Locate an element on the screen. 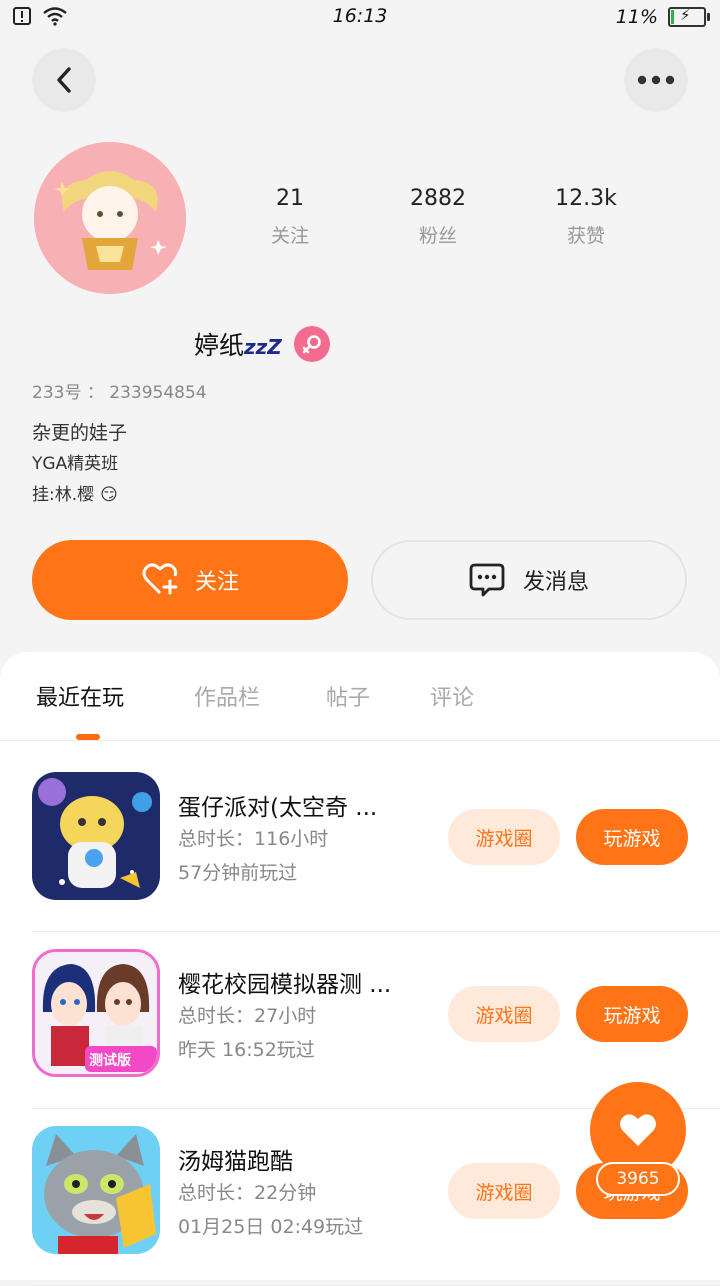  message-button: 发消息 is located at coordinates (529, 580).